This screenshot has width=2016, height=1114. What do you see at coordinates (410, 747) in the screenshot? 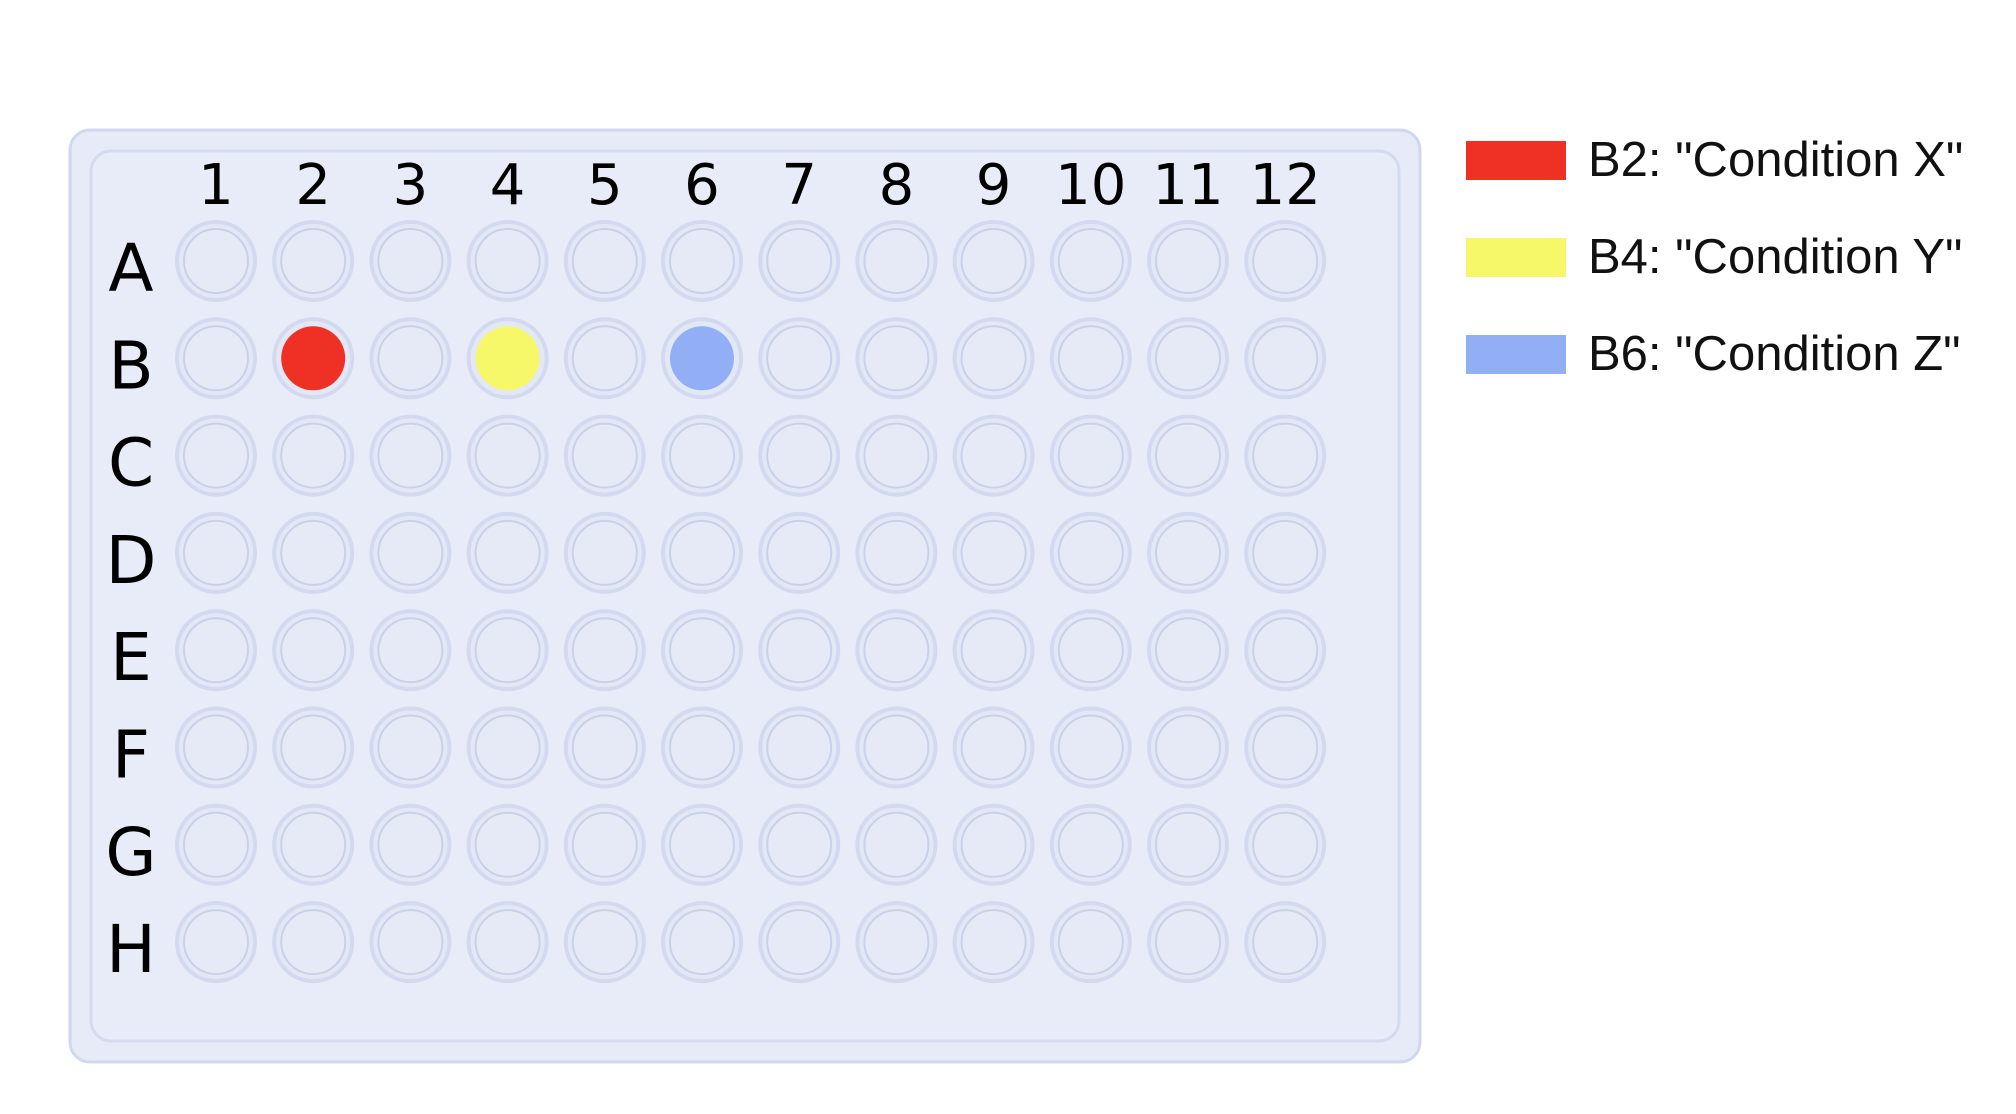
I see `well-F3` at bounding box center [410, 747].